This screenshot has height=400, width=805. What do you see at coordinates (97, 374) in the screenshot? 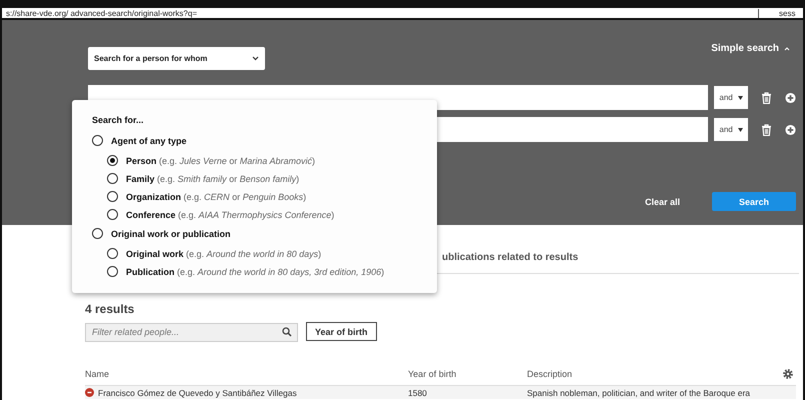
I see `column-header: Name` at bounding box center [97, 374].